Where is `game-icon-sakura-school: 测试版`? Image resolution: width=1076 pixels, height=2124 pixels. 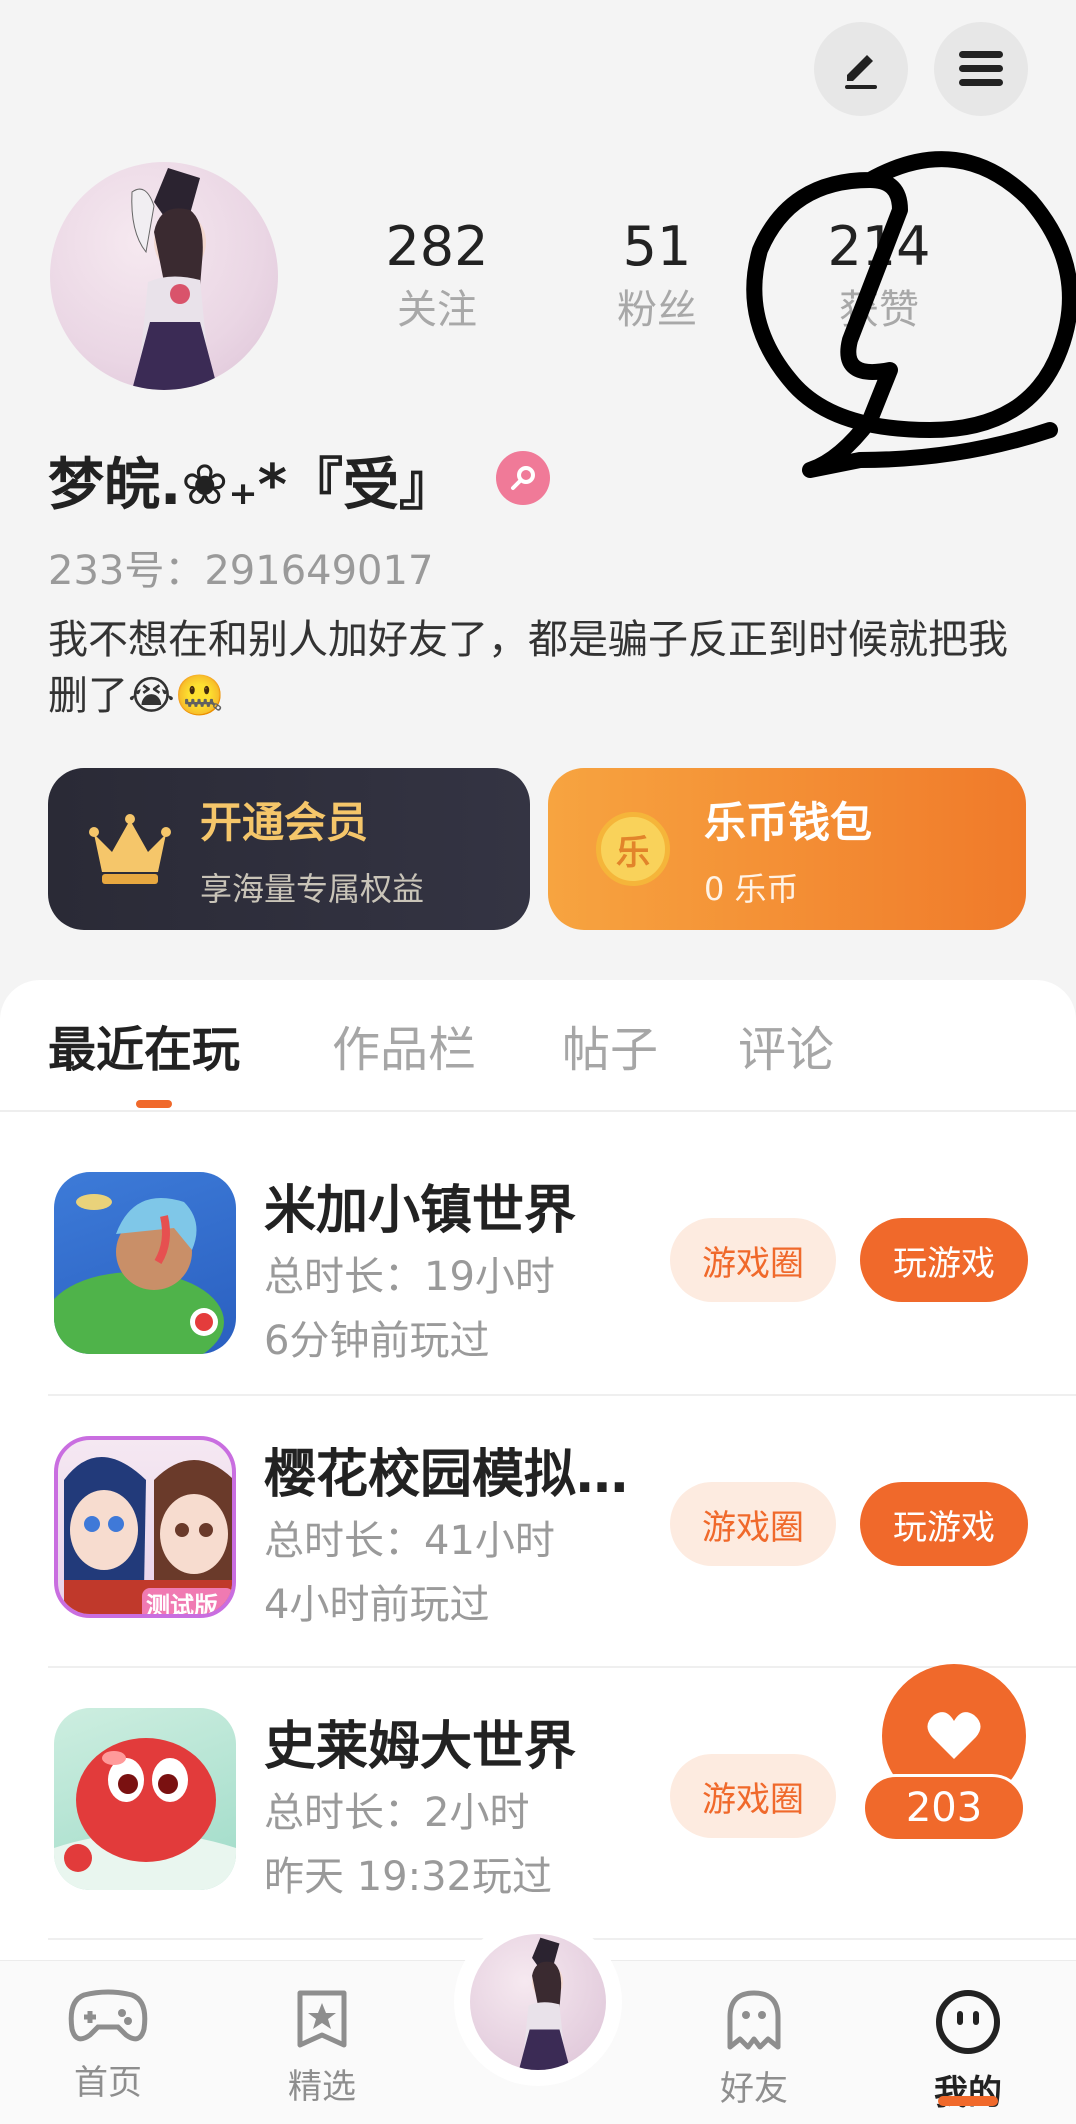
game-icon-sakura-school: 测试版 is located at coordinates (145, 1527).